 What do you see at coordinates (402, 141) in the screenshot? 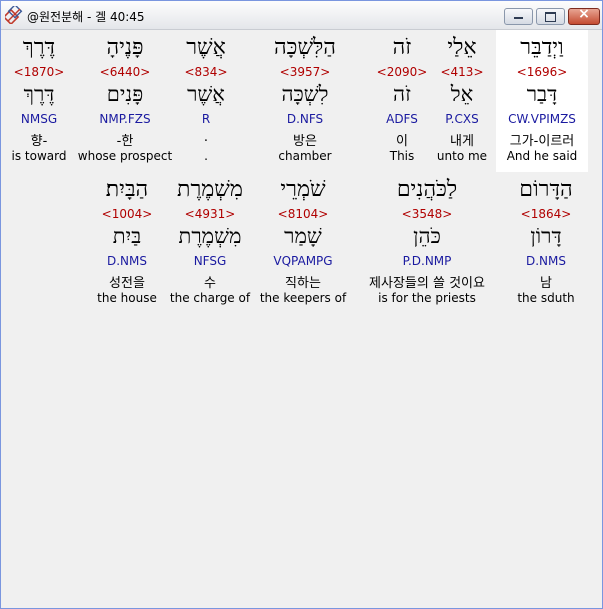
I see `korean-gloss: 이` at bounding box center [402, 141].